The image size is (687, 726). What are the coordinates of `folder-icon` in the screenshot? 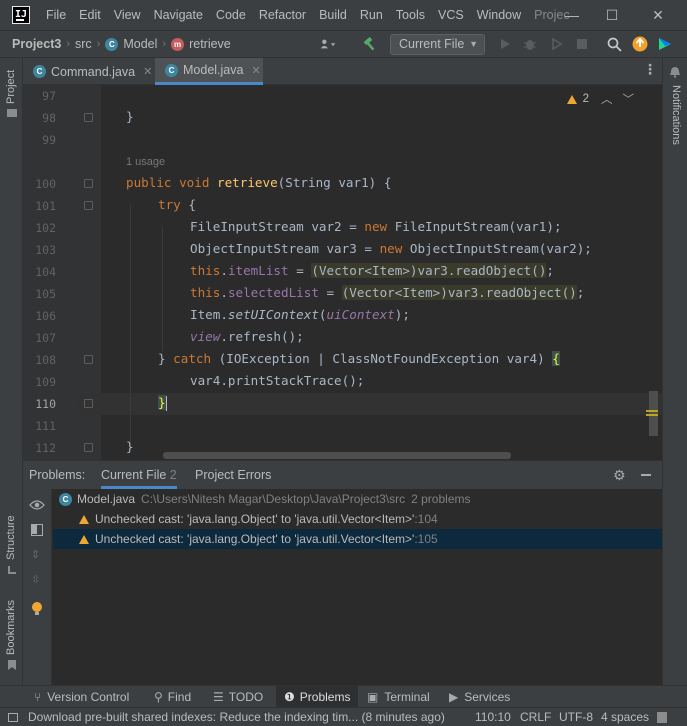 It's located at (12, 113).